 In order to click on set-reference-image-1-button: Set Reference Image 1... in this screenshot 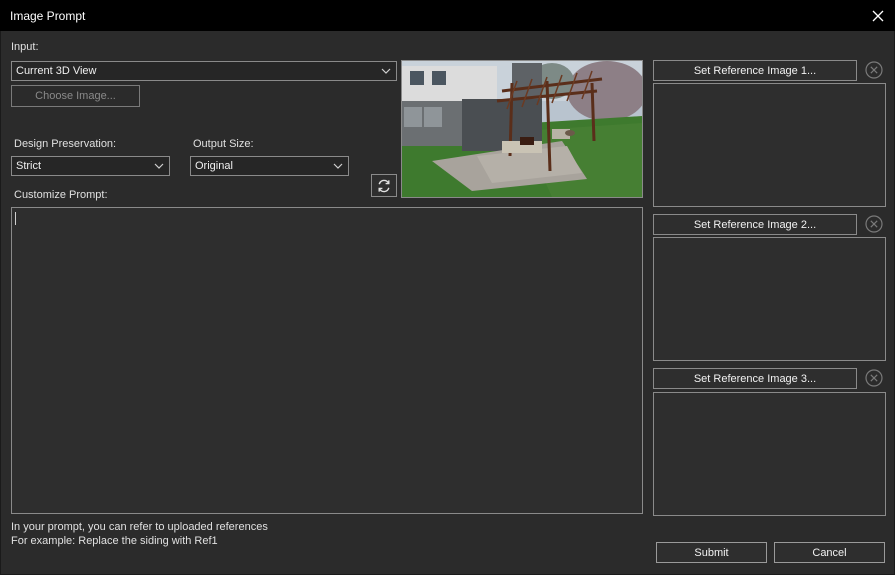, I will do `click(755, 70)`.